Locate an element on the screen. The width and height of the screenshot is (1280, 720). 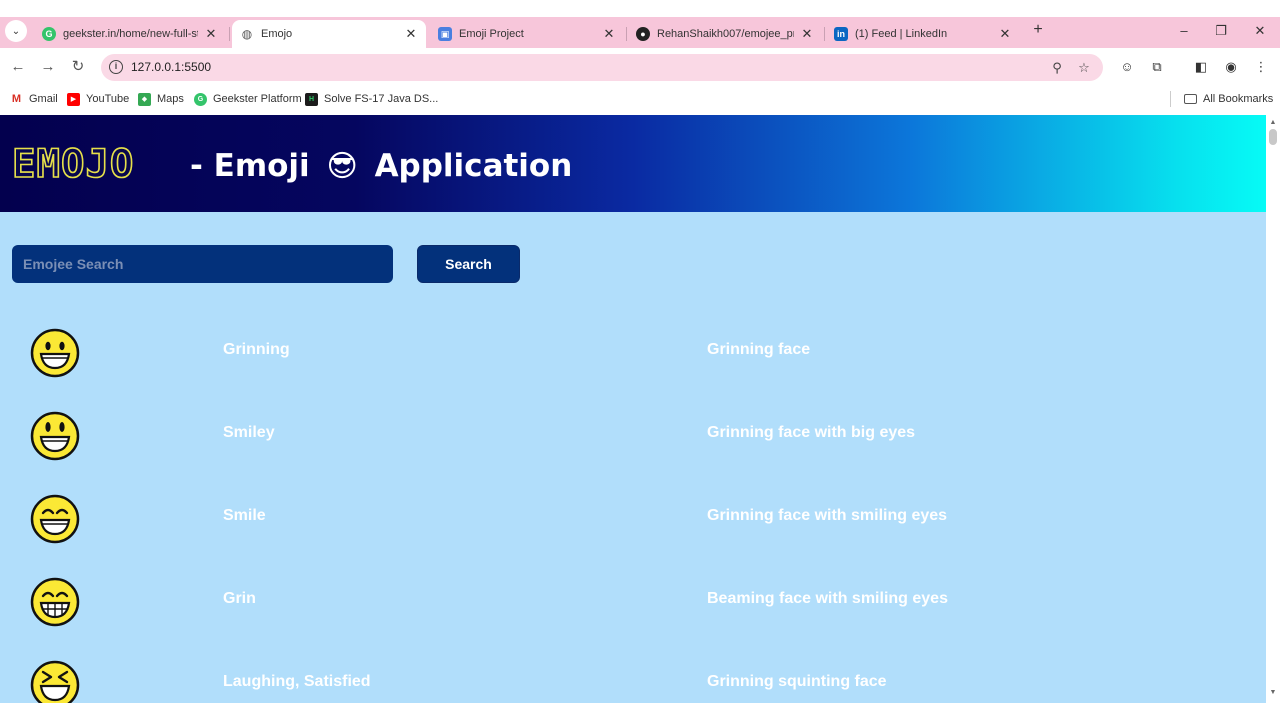
github-icon: ● is located at coordinates (643, 34).